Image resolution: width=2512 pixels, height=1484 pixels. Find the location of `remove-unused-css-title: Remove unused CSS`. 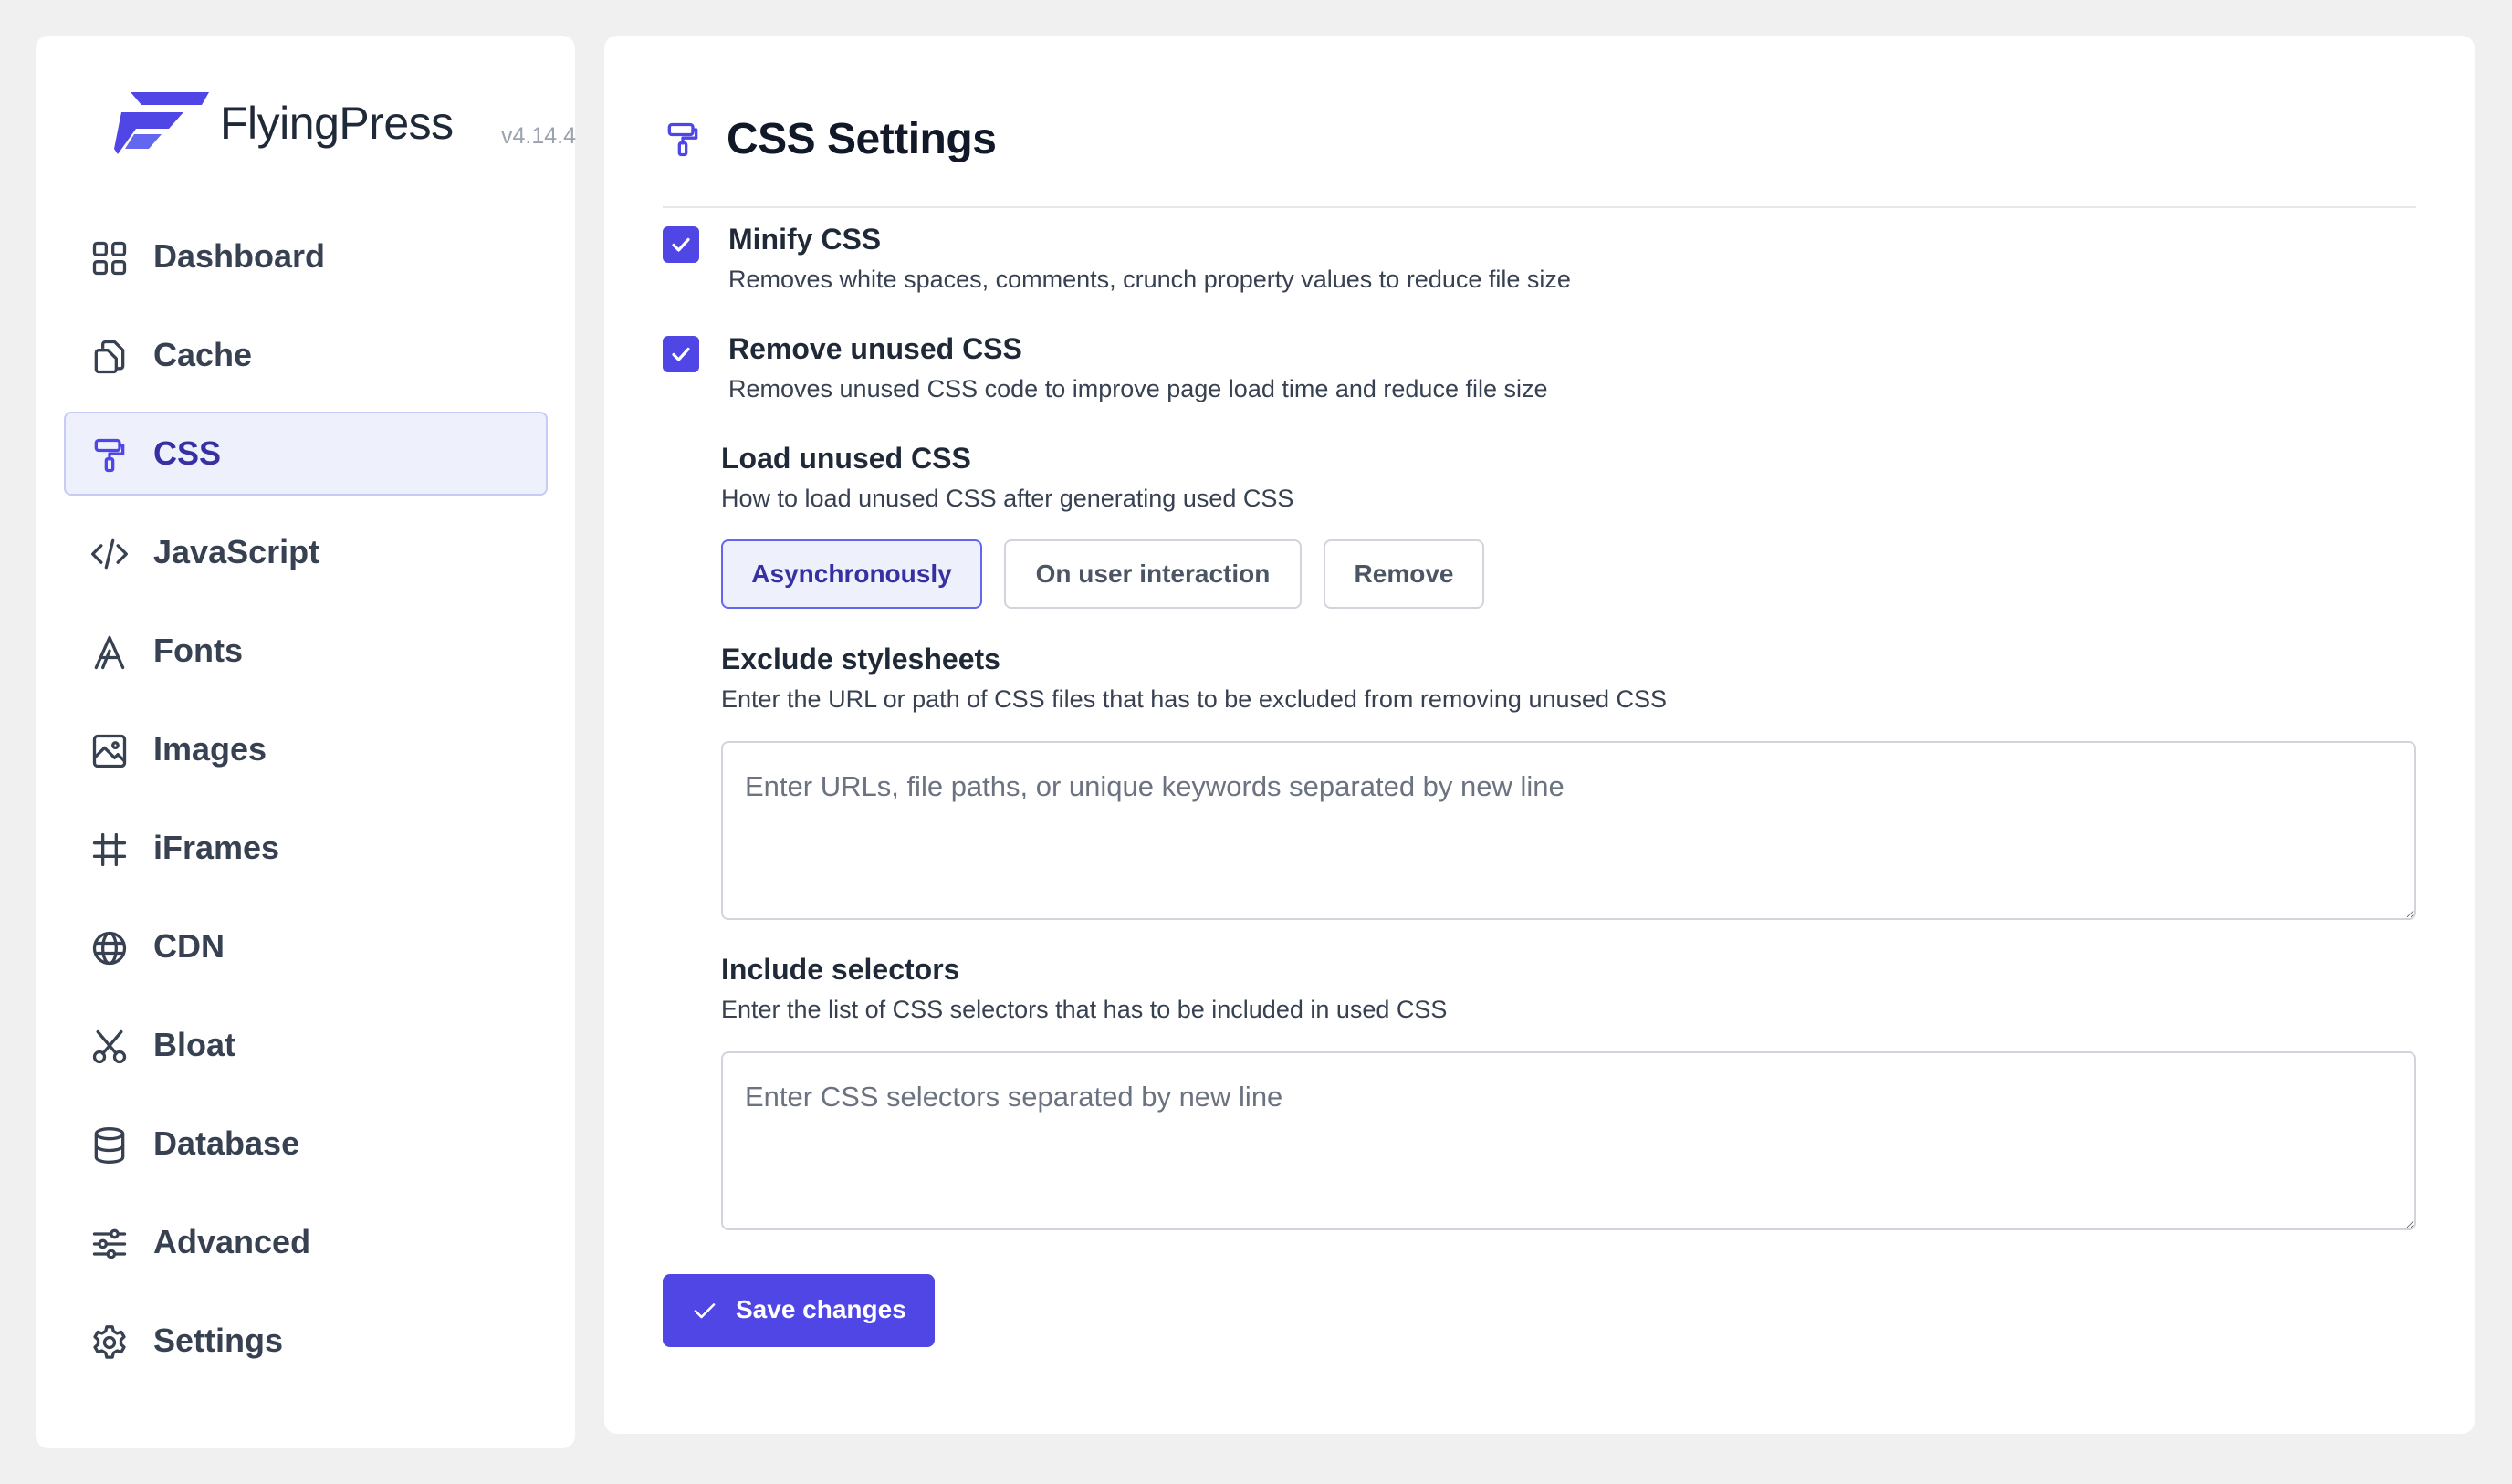

remove-unused-css-title: Remove unused CSS is located at coordinates (875, 348).